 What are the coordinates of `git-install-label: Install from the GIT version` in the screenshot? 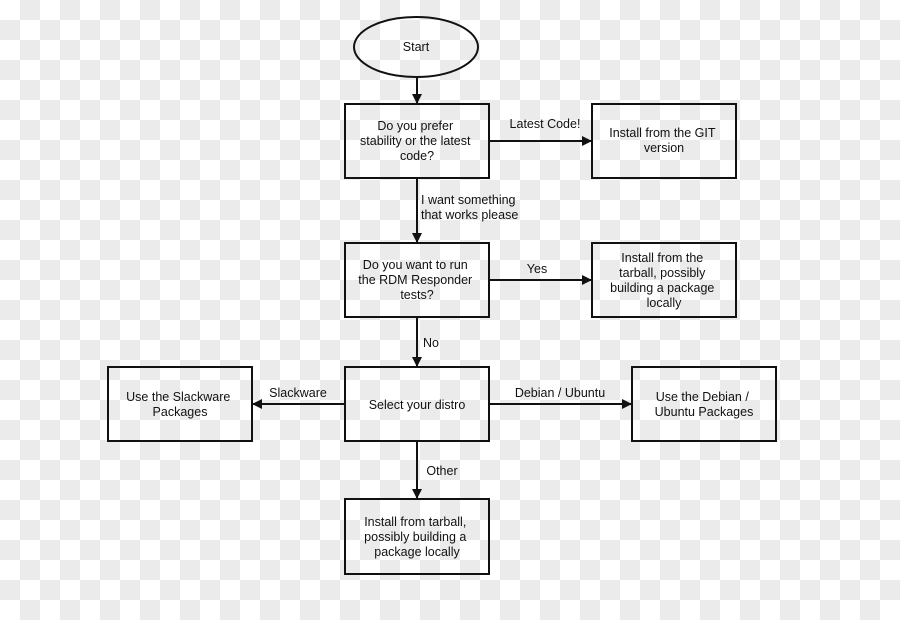 It's located at (664, 140).